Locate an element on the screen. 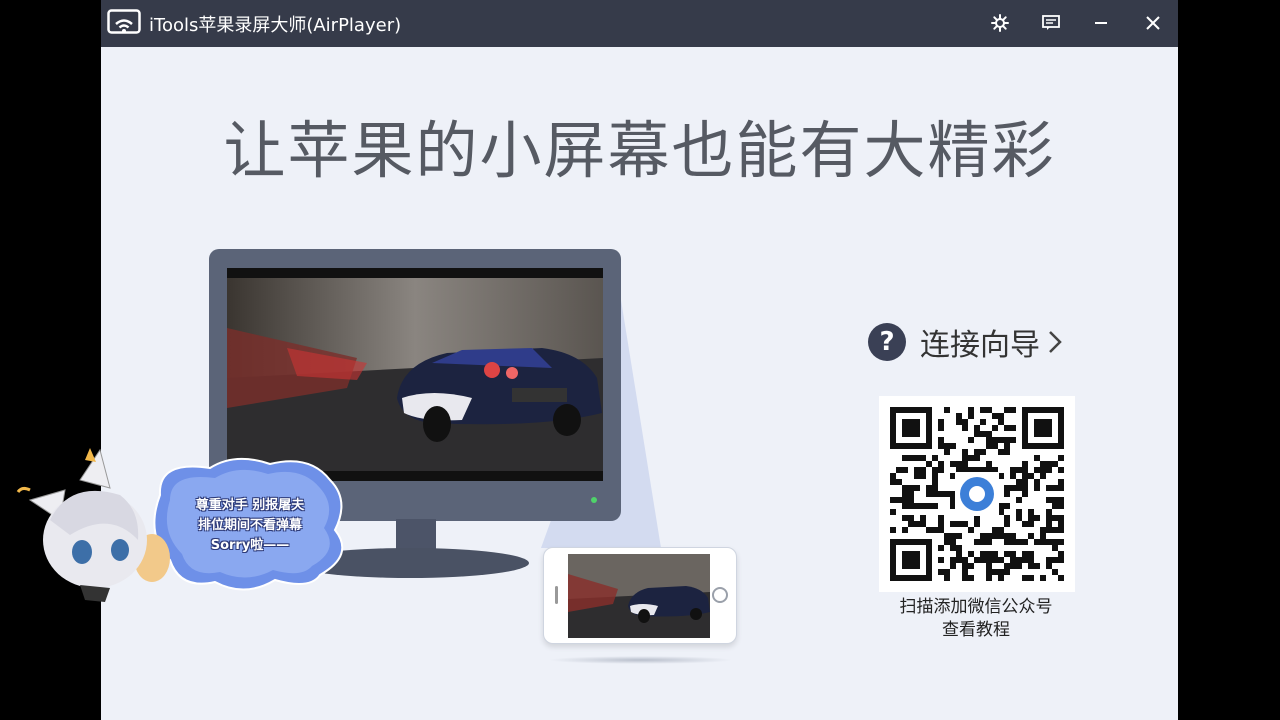  phone-illustration is located at coordinates (640, 595).